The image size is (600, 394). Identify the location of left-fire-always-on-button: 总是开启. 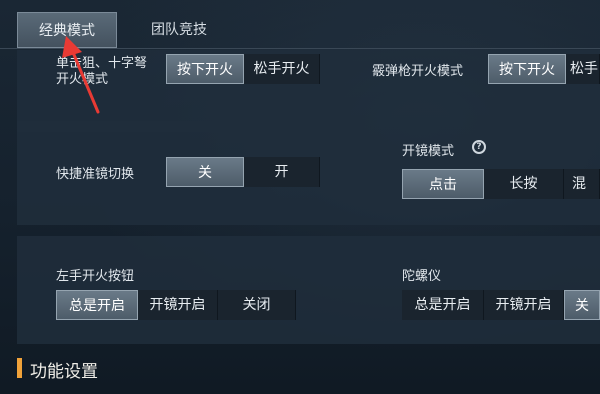
(97, 305).